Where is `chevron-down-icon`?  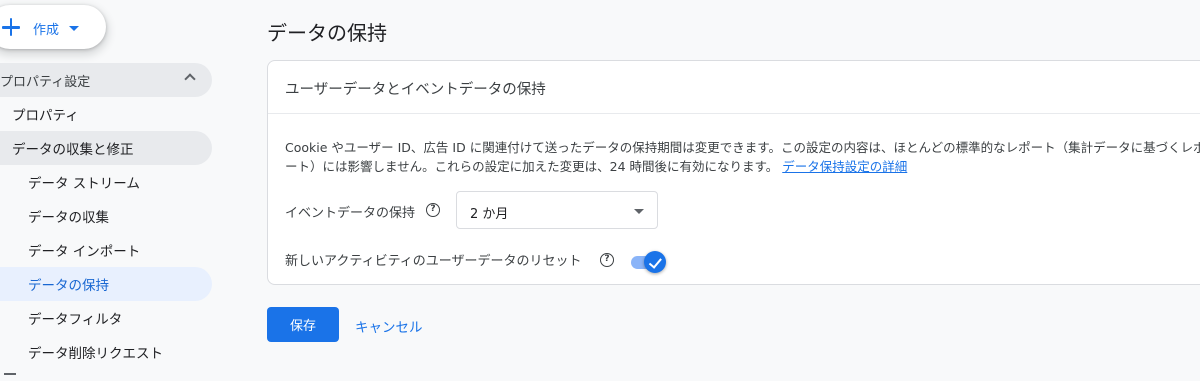 chevron-down-icon is located at coordinates (74, 28).